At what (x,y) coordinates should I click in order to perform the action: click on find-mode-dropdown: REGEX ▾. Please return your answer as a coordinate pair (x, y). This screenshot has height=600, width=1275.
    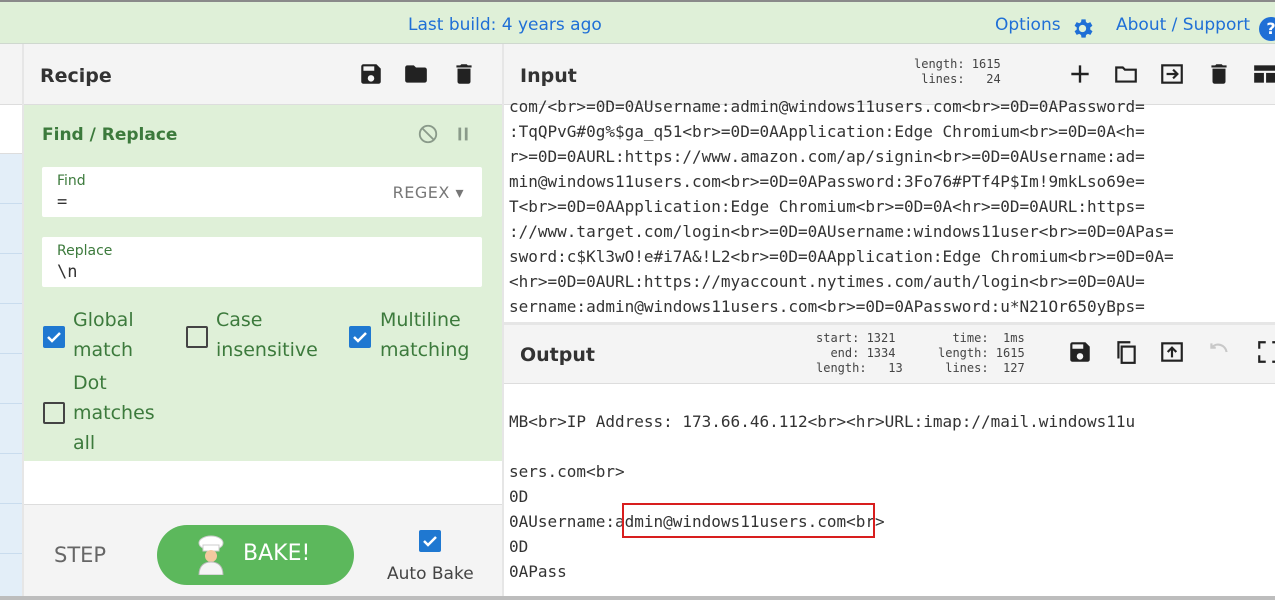
    Looking at the image, I should click on (428, 192).